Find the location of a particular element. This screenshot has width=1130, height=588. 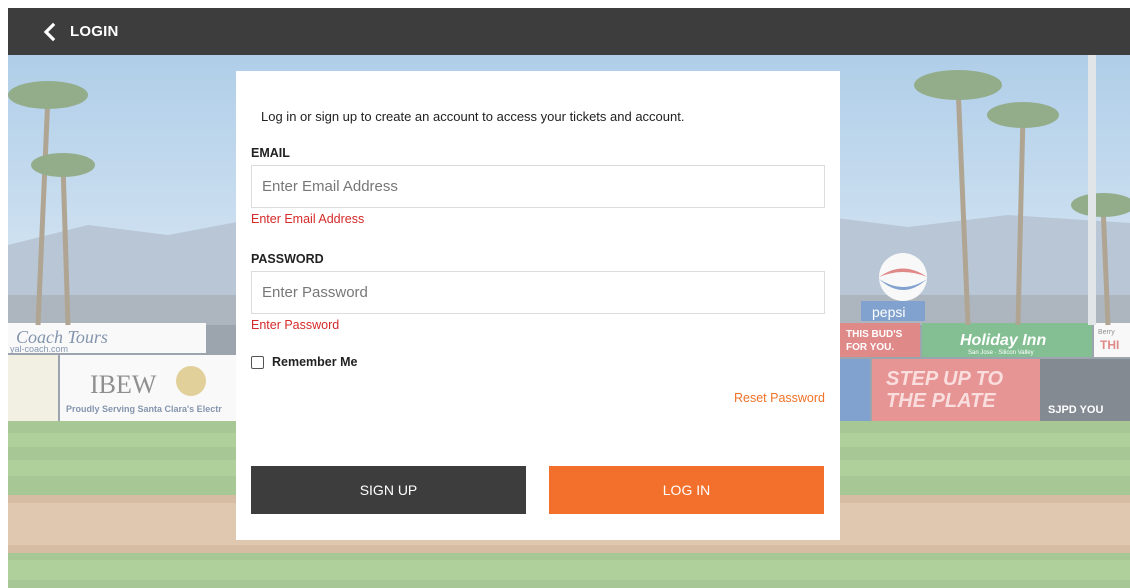

email-error: Enter Email Address is located at coordinates (308, 219).